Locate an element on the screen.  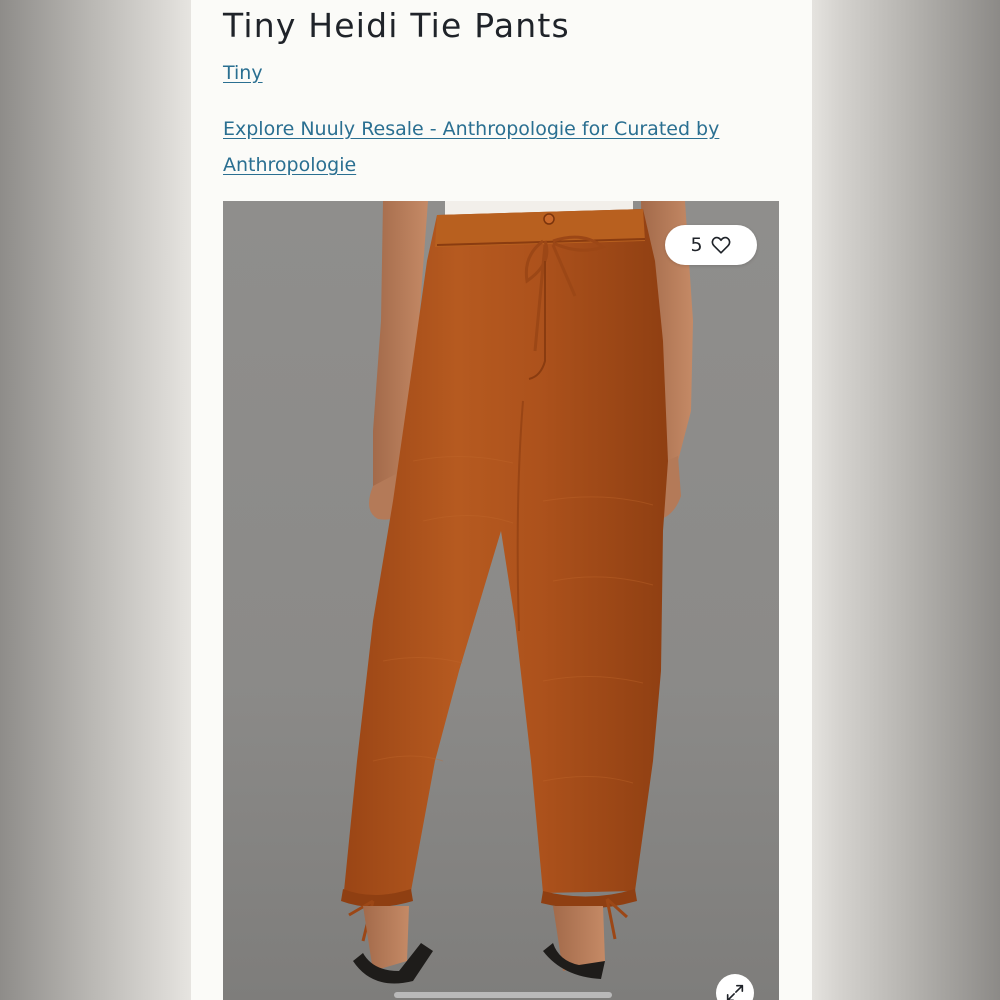
heart-outline-icon is located at coordinates (721, 245).